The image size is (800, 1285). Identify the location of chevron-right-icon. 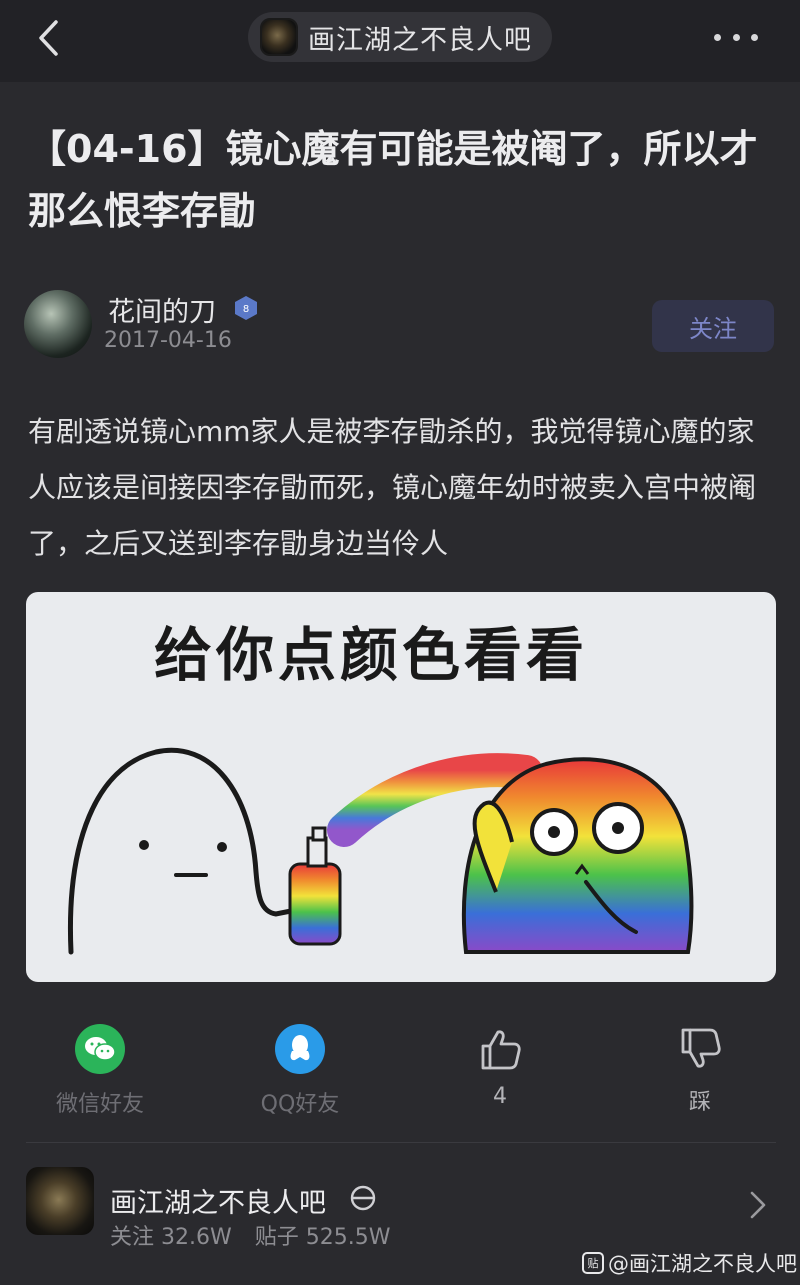
(758, 1205).